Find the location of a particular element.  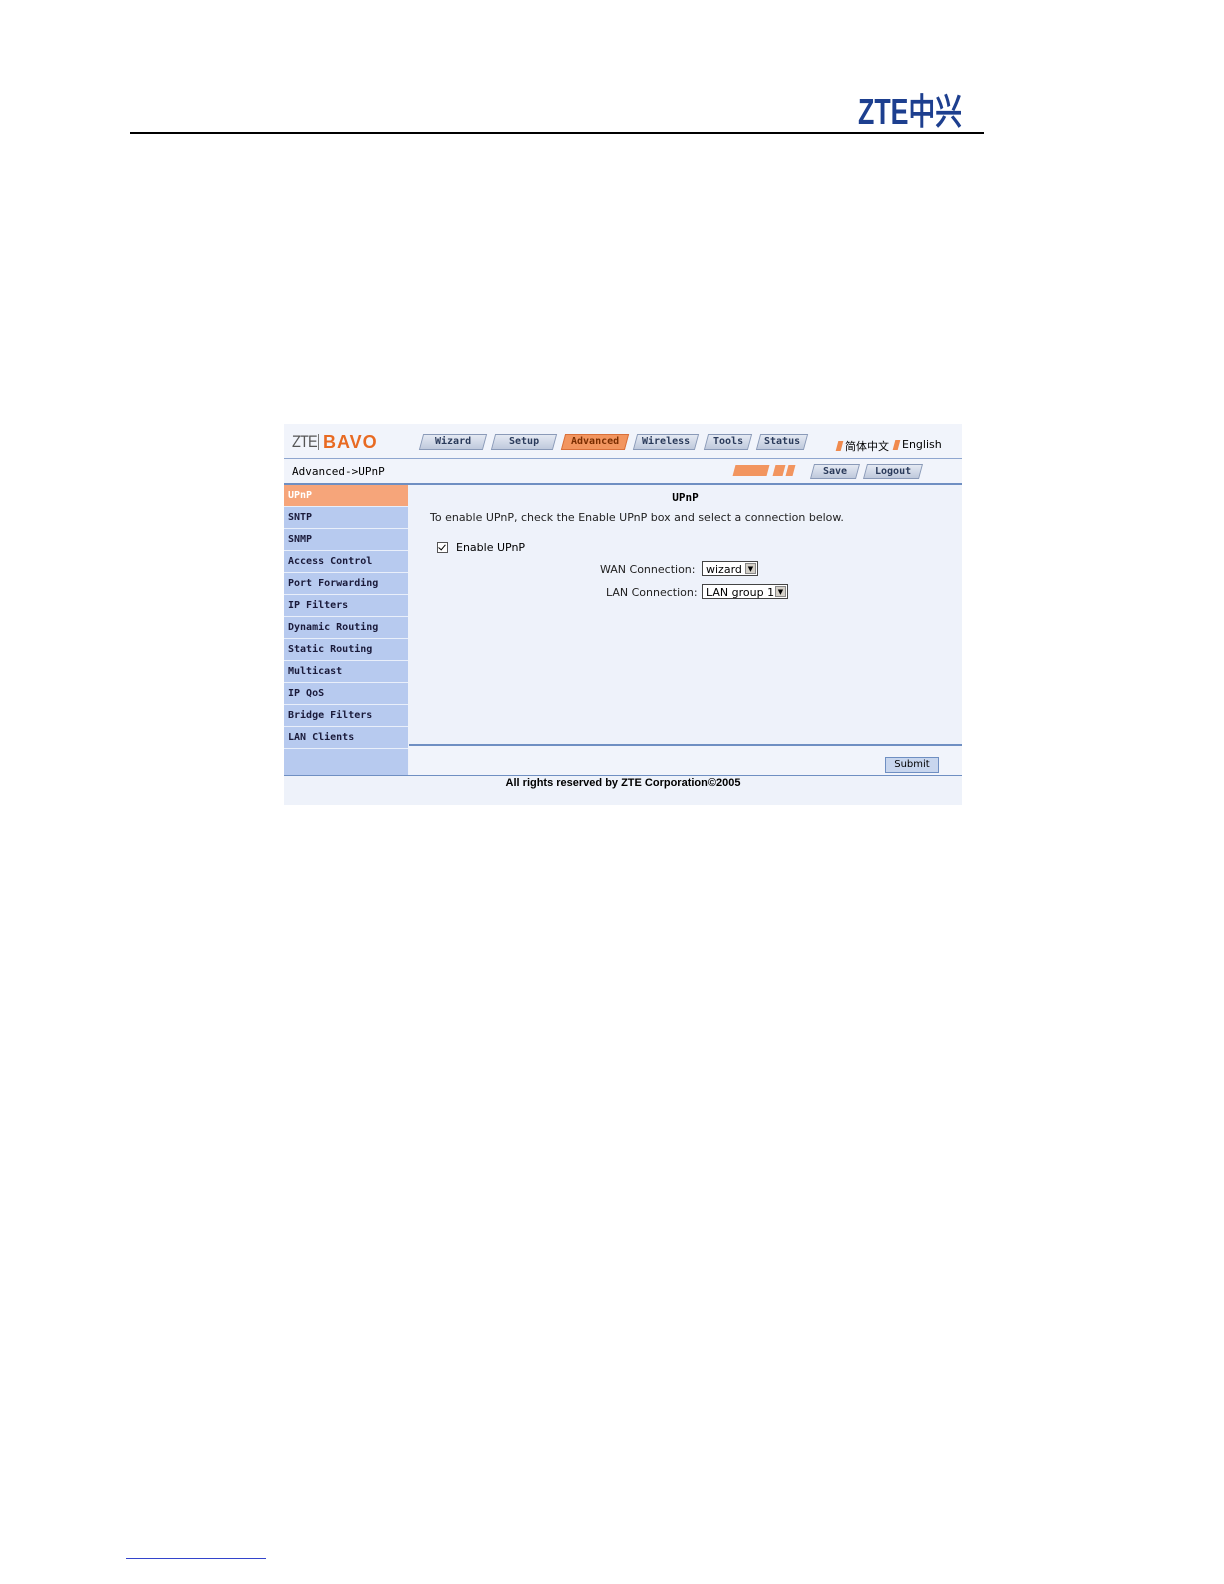

brand-separator is located at coordinates (318, 442).